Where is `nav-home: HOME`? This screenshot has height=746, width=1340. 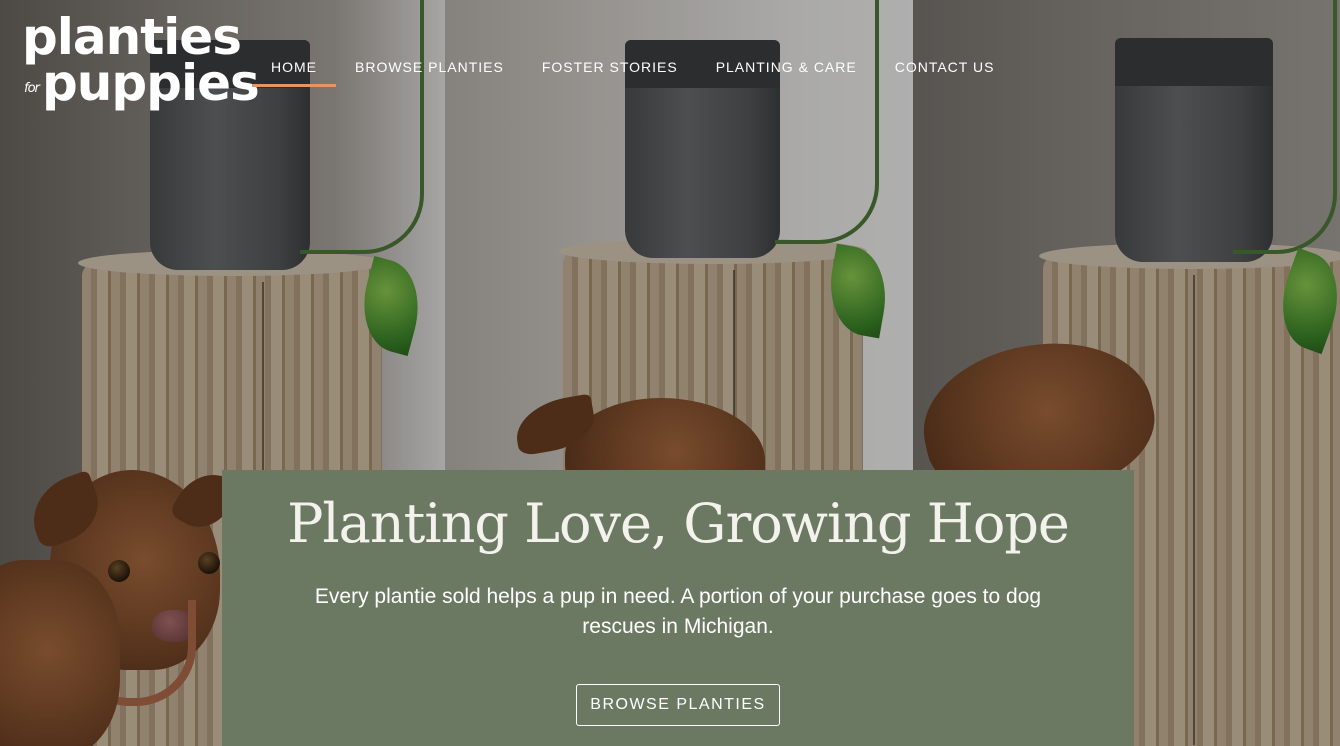 nav-home: HOME is located at coordinates (294, 71).